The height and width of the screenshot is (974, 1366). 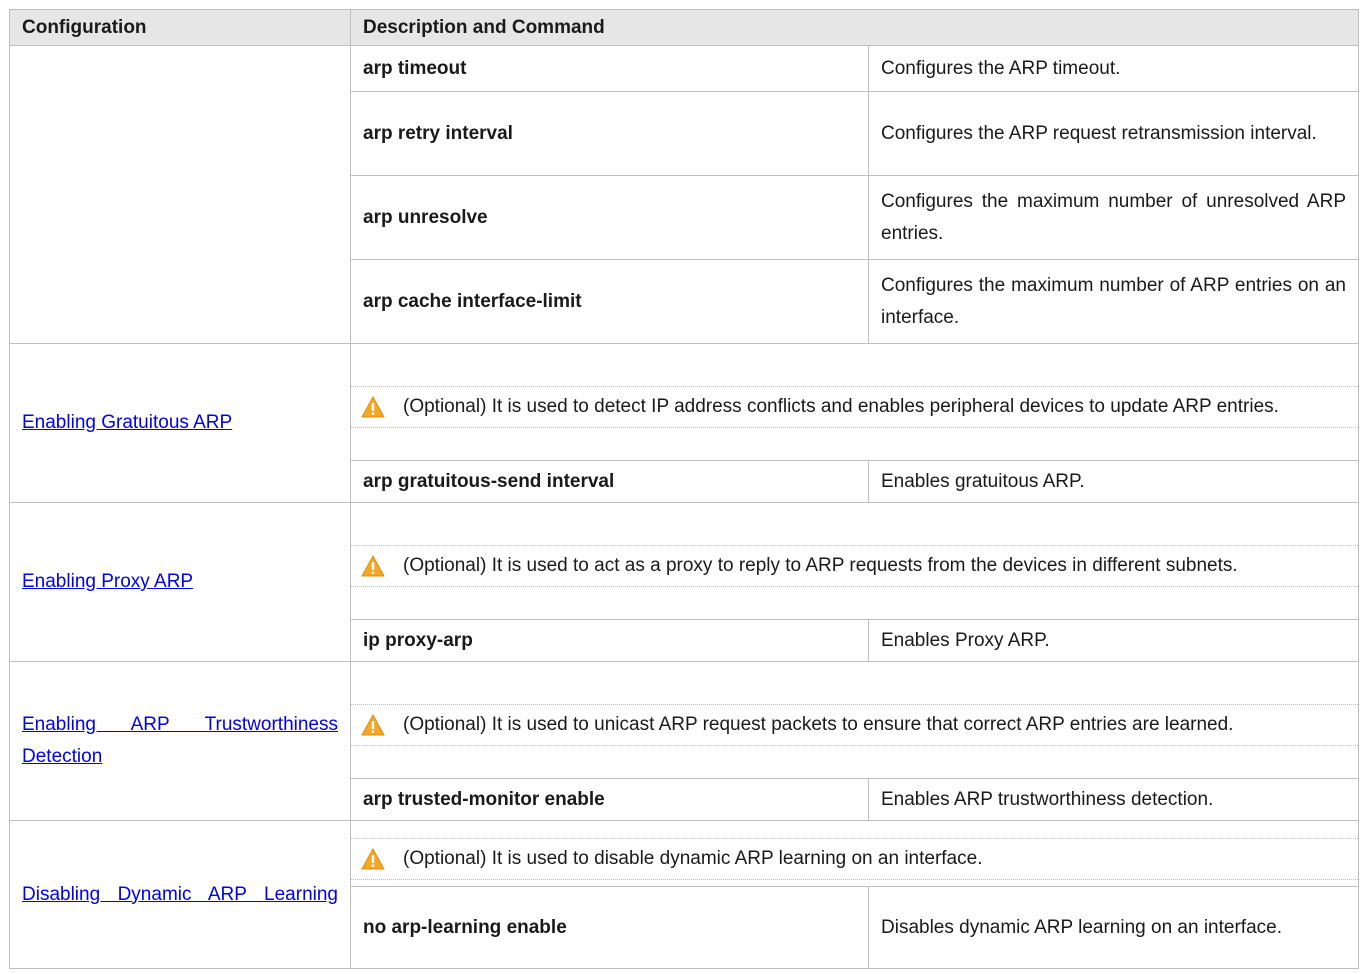 I want to click on configuration-cell: Disabling Dynamic ARP Learning, so click(x=180, y=894).